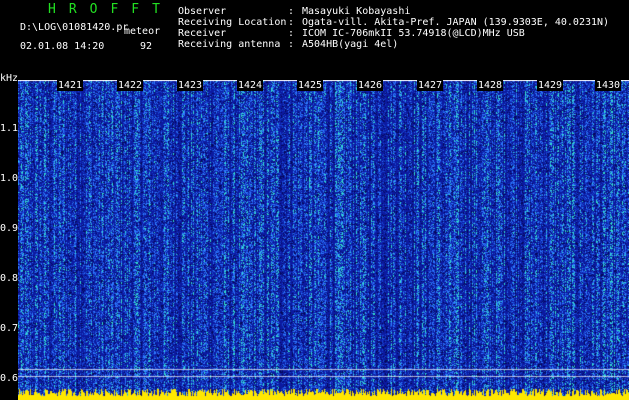 The width and height of the screenshot is (629, 400). Describe the element at coordinates (490, 85) in the screenshot. I see `x-tick-label: 1428` at that location.